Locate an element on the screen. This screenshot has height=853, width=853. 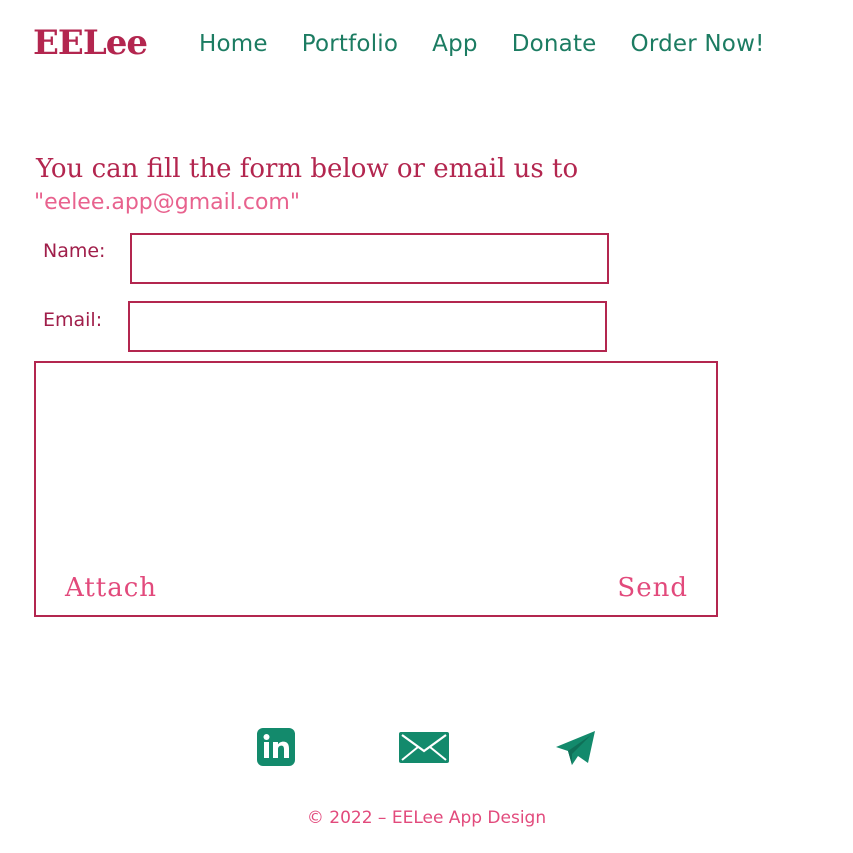
nav-home: Home is located at coordinates (233, 44).